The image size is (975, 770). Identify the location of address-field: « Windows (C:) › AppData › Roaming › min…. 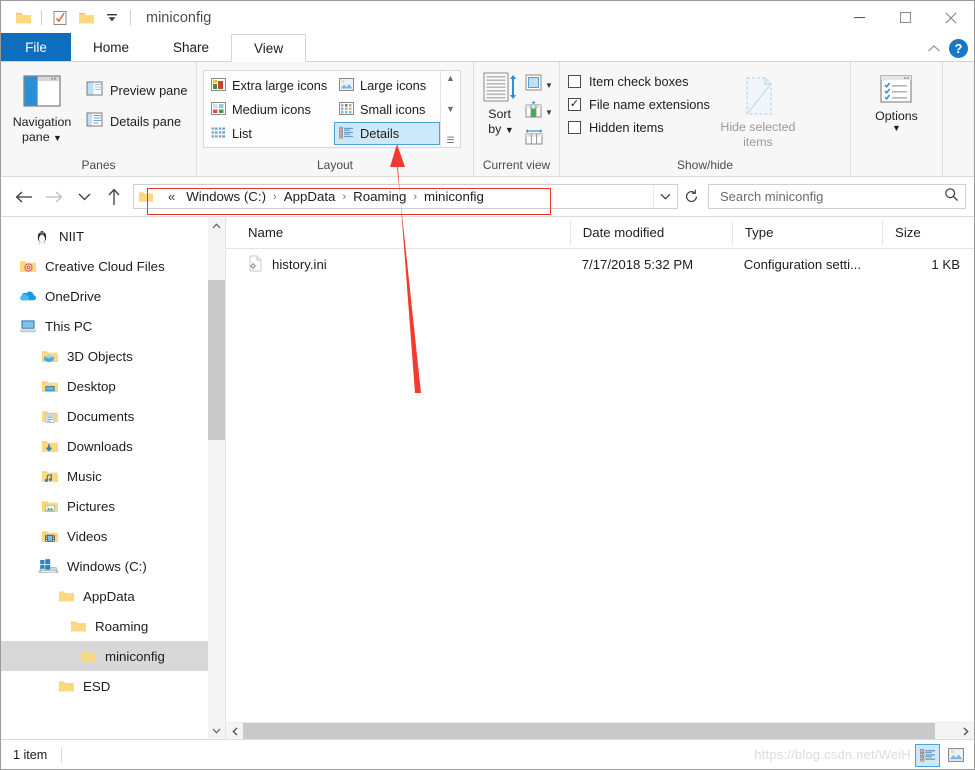
(405, 196).